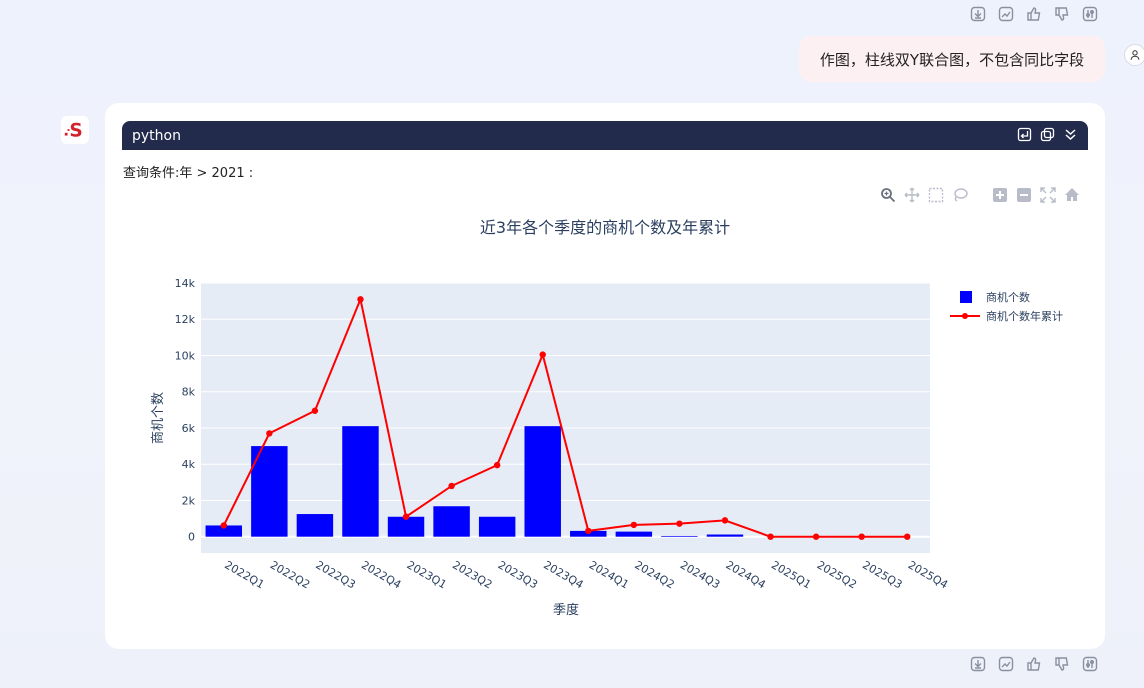 This screenshot has width=1144, height=688. Describe the element at coordinates (882, 574) in the screenshot. I see `x-tick-label: 2025Q3` at that location.